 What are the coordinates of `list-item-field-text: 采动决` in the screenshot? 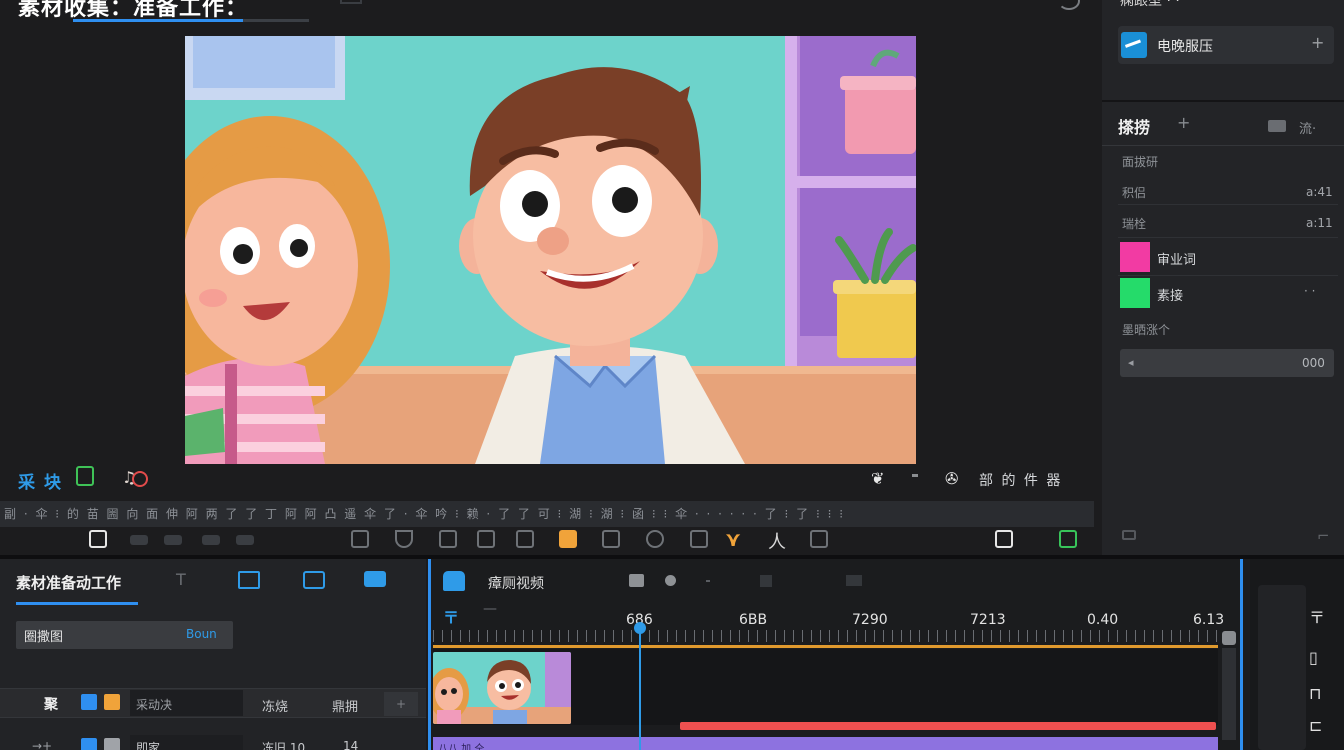 It's located at (154, 705).